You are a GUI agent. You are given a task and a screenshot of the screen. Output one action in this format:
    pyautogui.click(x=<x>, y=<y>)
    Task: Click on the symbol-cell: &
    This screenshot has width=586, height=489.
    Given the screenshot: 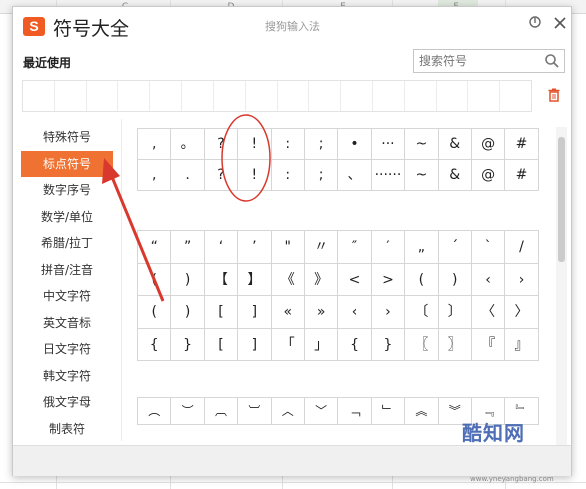 What is the action you would take?
    pyautogui.click(x=455, y=175)
    